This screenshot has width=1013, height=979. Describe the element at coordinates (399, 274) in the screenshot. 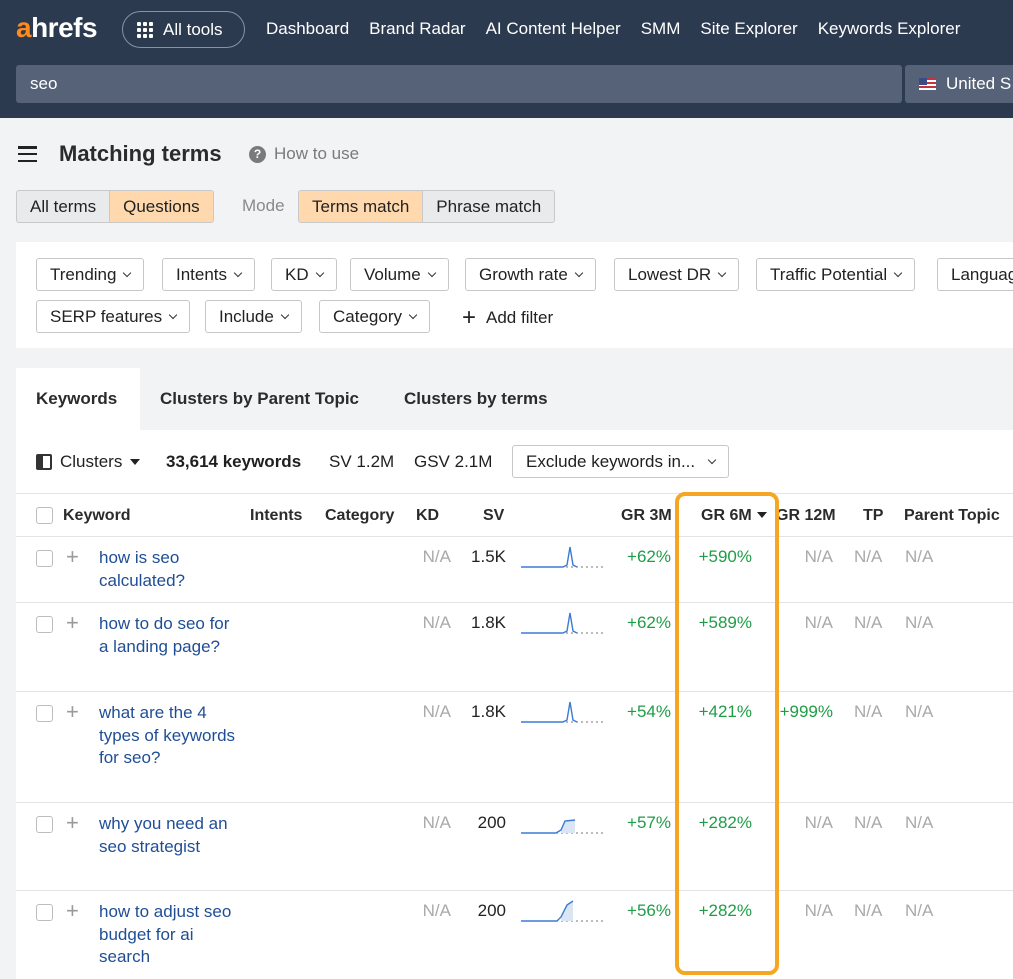

I see `filter-volume: Volume` at that location.